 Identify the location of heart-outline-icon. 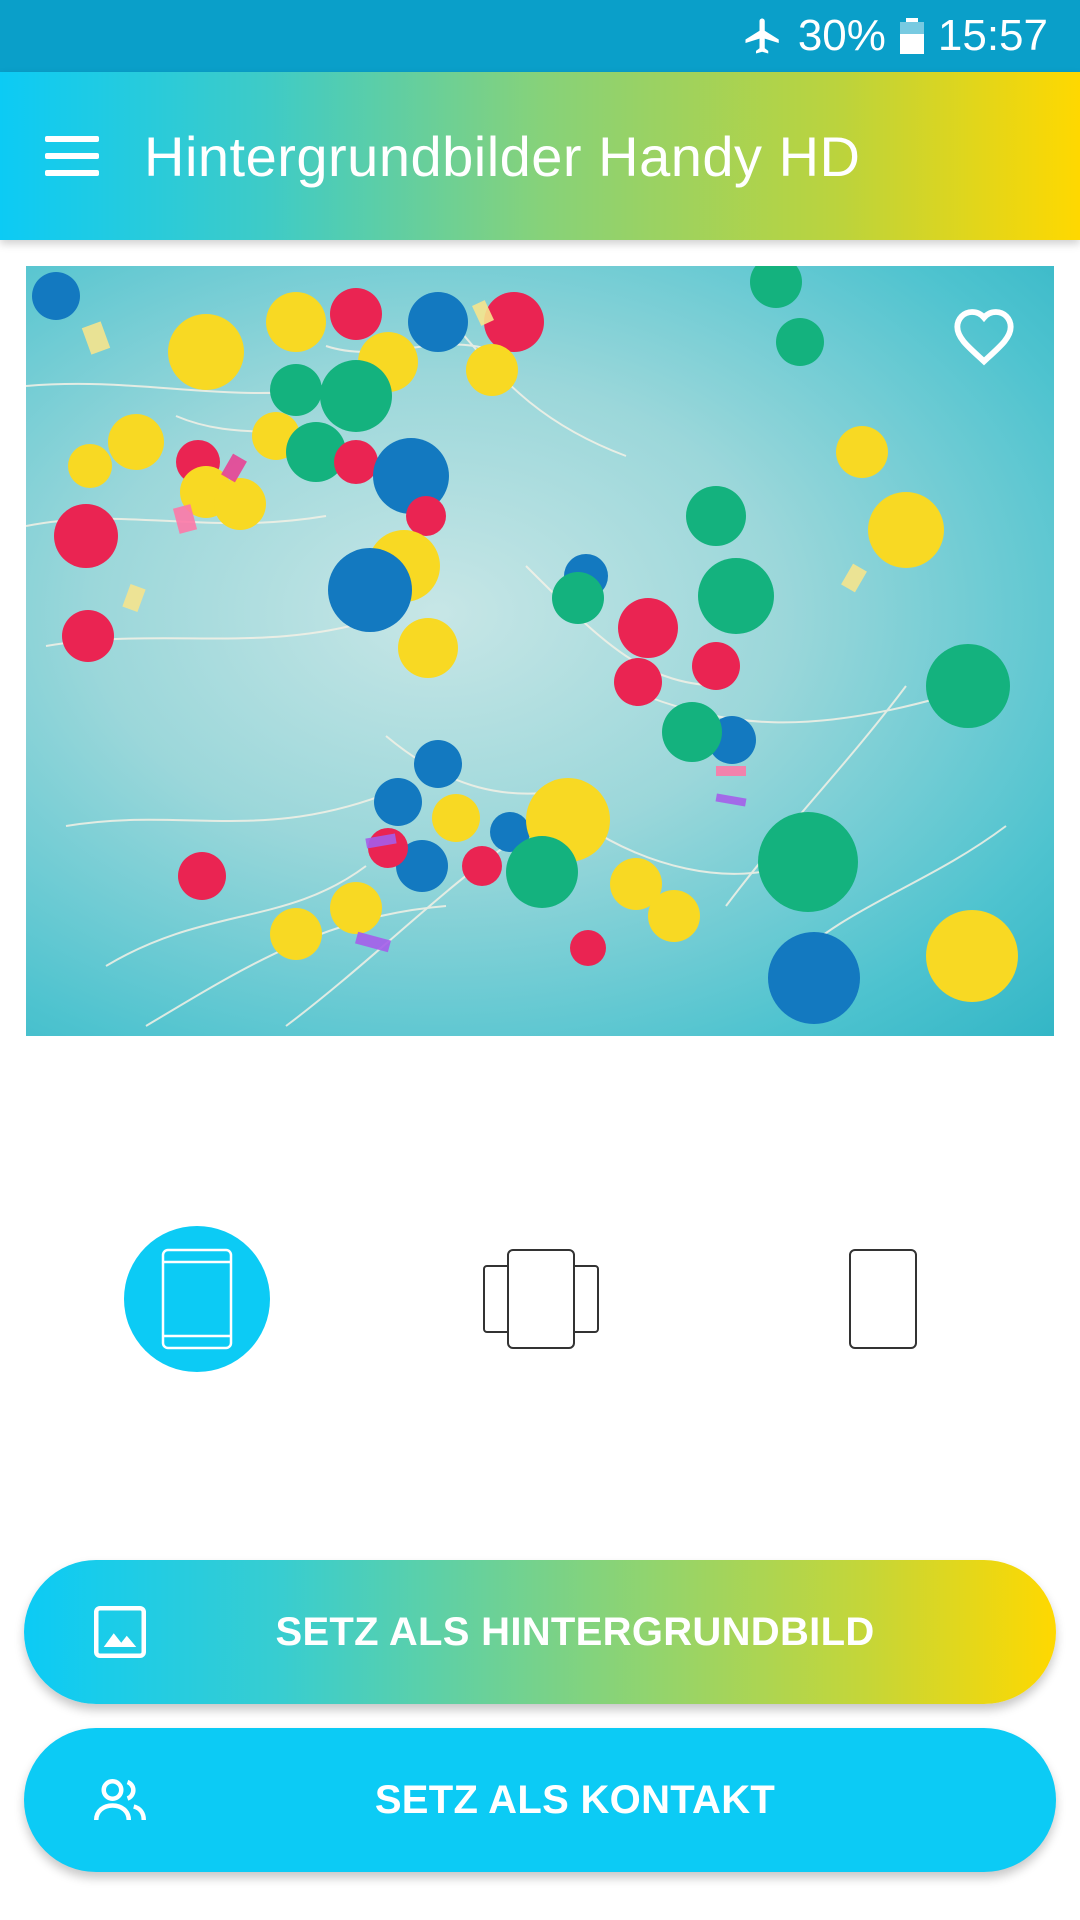
(984, 336).